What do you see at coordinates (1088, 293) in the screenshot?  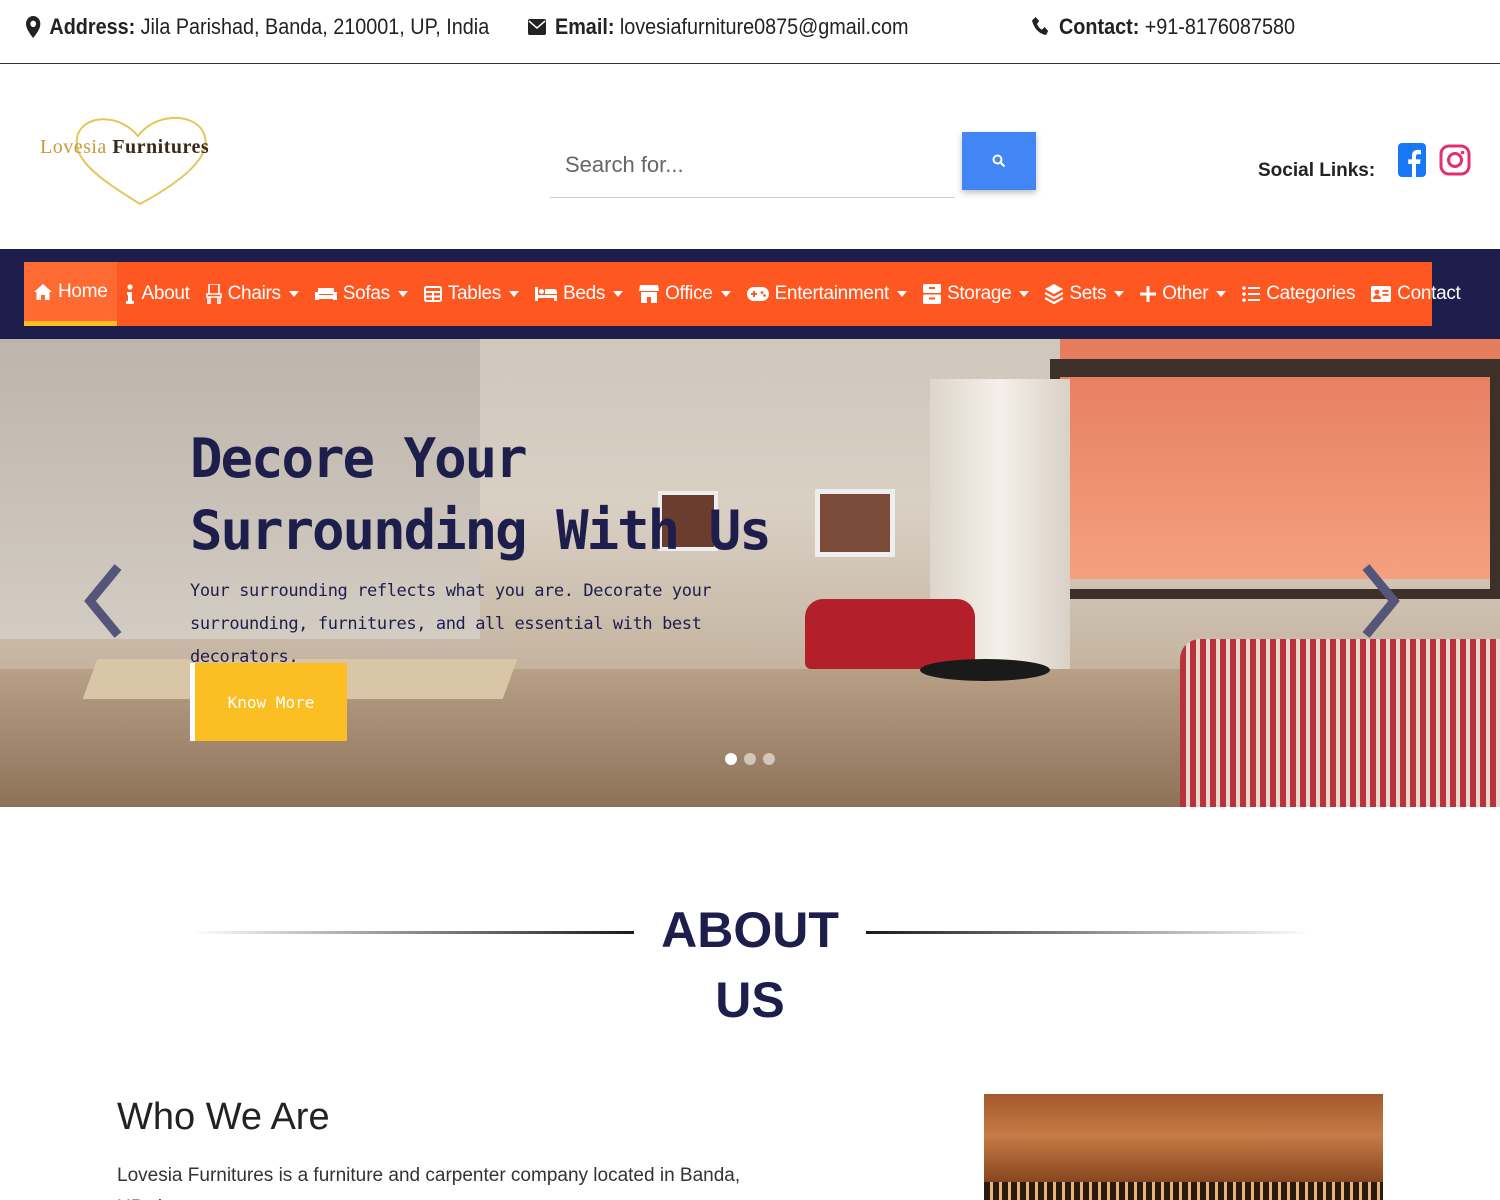 I see `nav-label: Sets` at bounding box center [1088, 293].